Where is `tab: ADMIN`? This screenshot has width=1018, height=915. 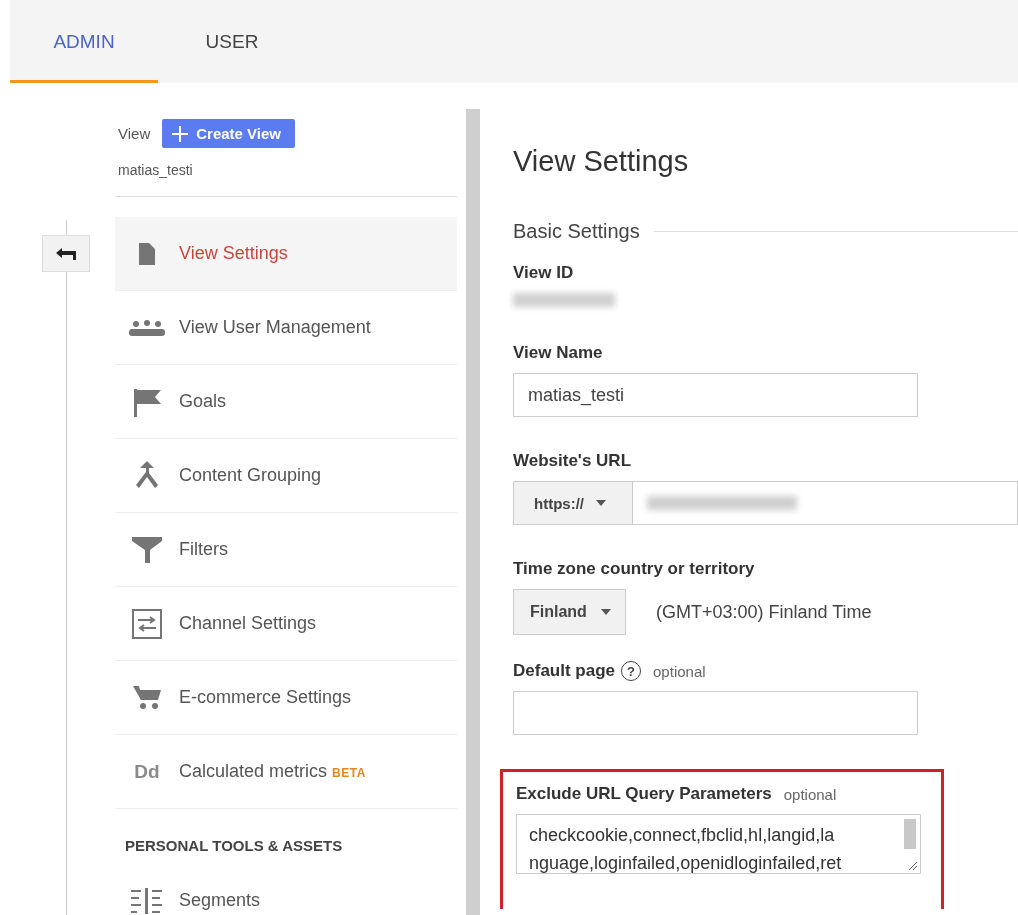
tab: ADMIN is located at coordinates (84, 41).